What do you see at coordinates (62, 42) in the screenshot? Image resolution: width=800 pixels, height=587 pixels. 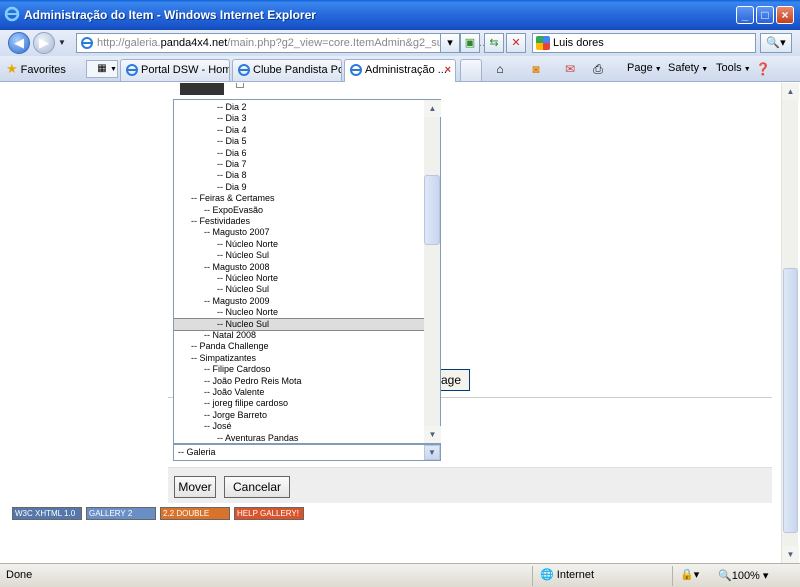 I see `history-dropdown-icon: ▼` at bounding box center [62, 42].